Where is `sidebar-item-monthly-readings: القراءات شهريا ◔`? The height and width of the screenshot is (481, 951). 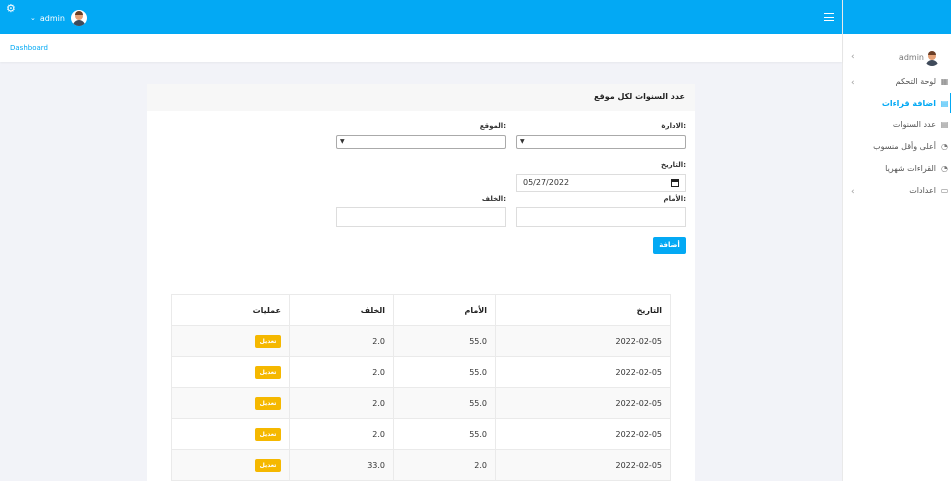 sidebar-item-monthly-readings: القراءات شهريا ◔ is located at coordinates (897, 169).